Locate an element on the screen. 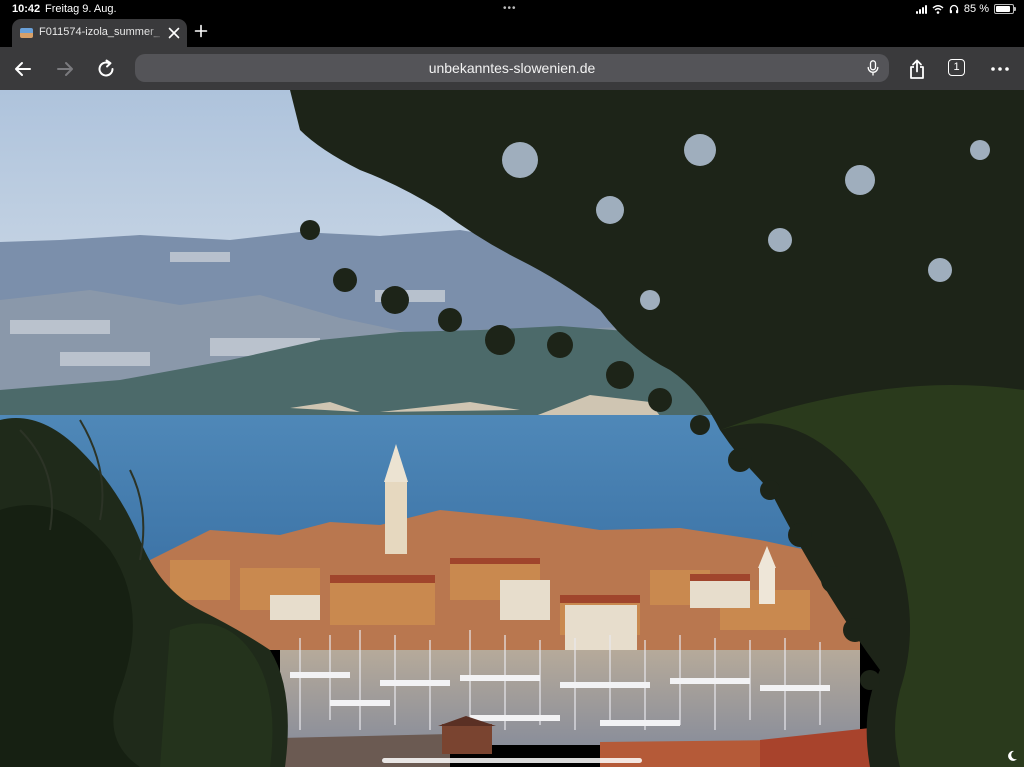 This screenshot has width=1024, height=767. headphones-icon is located at coordinates (954, 9).